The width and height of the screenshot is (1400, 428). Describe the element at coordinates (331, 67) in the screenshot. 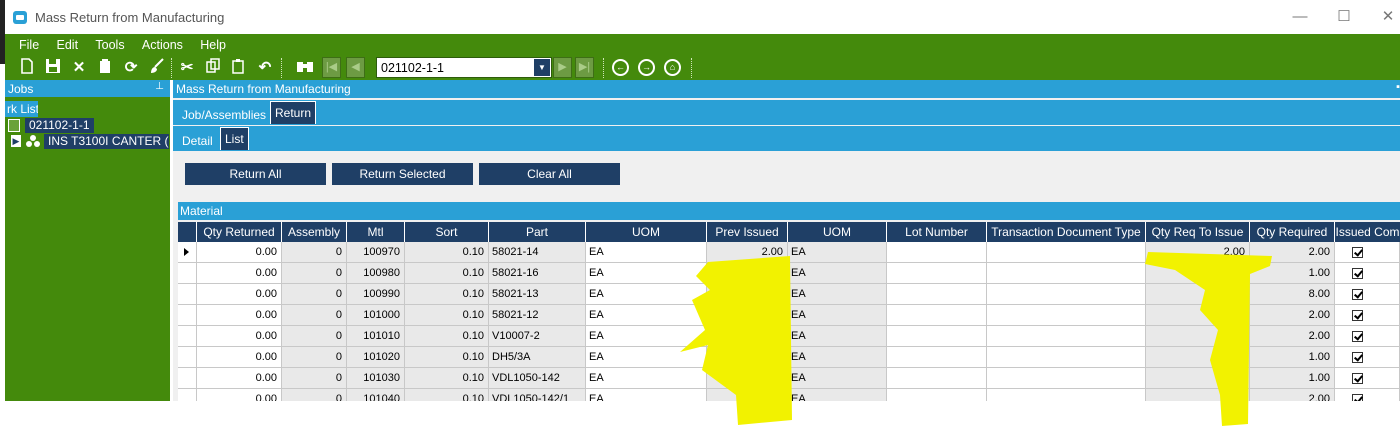

I see `first-record-button: |◀` at that location.